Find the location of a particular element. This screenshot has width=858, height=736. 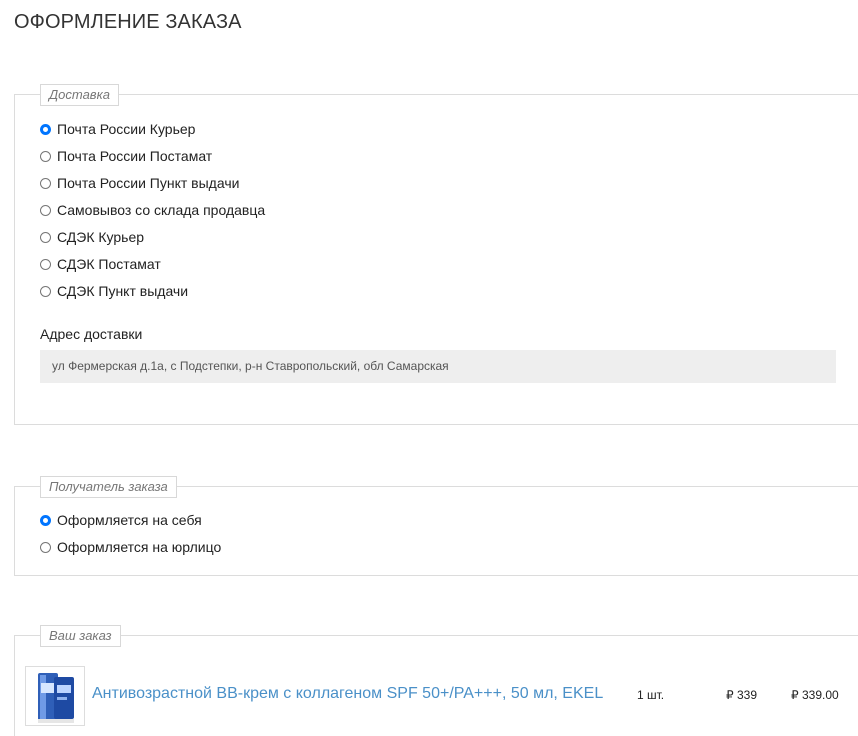

delivery-option-russian-post-parcel-locker: Почта России Постамат is located at coordinates (126, 156).